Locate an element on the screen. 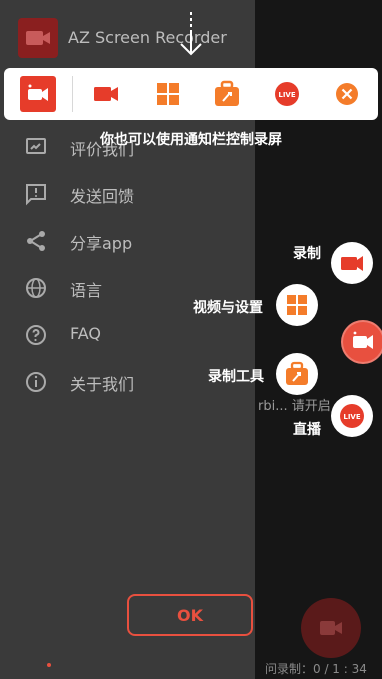 The width and height of the screenshot is (382, 679). fab-tools-button is located at coordinates (297, 374).